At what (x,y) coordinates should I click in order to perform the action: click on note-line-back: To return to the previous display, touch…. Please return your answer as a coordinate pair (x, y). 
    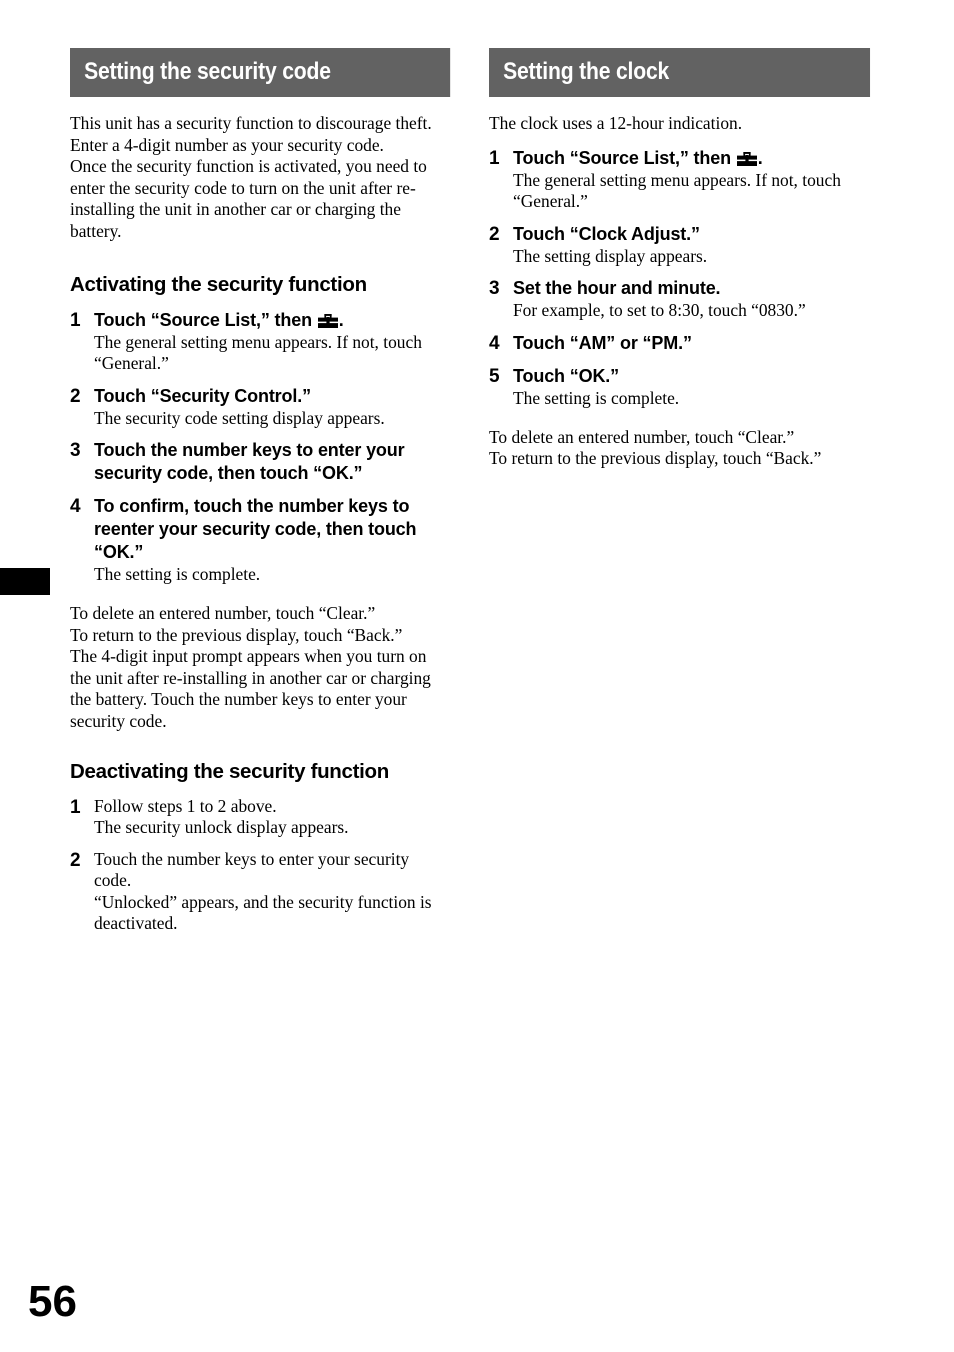
    Looking at the image, I should click on (236, 634).